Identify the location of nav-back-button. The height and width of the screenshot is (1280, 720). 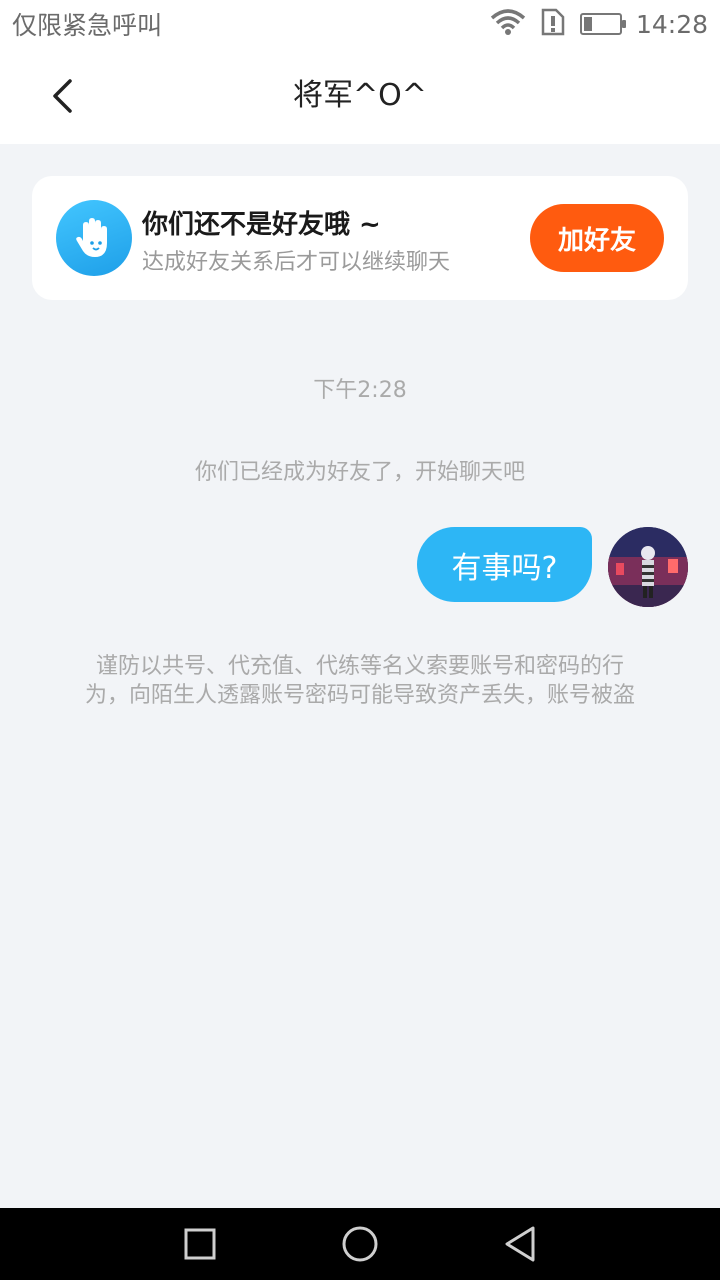
(520, 1244).